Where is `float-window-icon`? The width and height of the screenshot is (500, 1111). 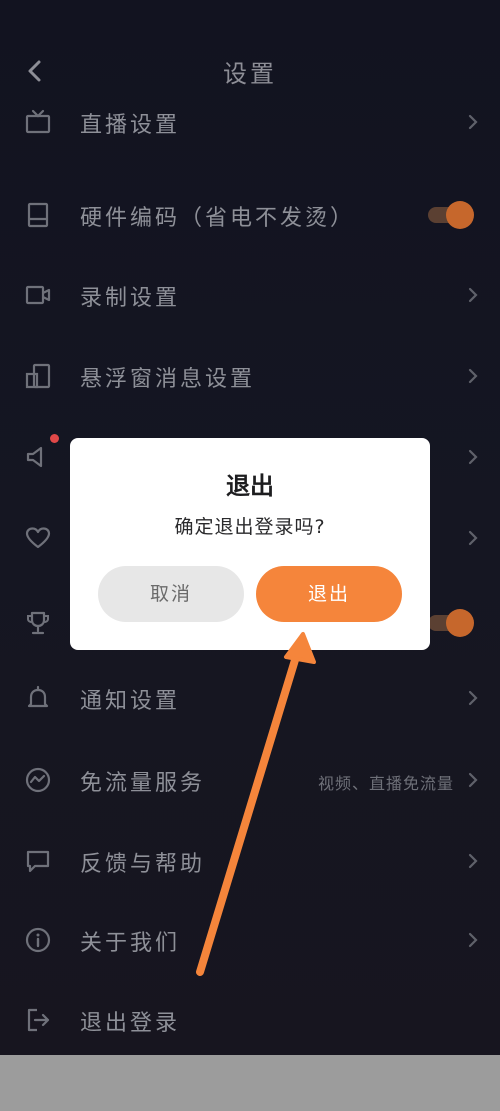 float-window-icon is located at coordinates (38, 376).